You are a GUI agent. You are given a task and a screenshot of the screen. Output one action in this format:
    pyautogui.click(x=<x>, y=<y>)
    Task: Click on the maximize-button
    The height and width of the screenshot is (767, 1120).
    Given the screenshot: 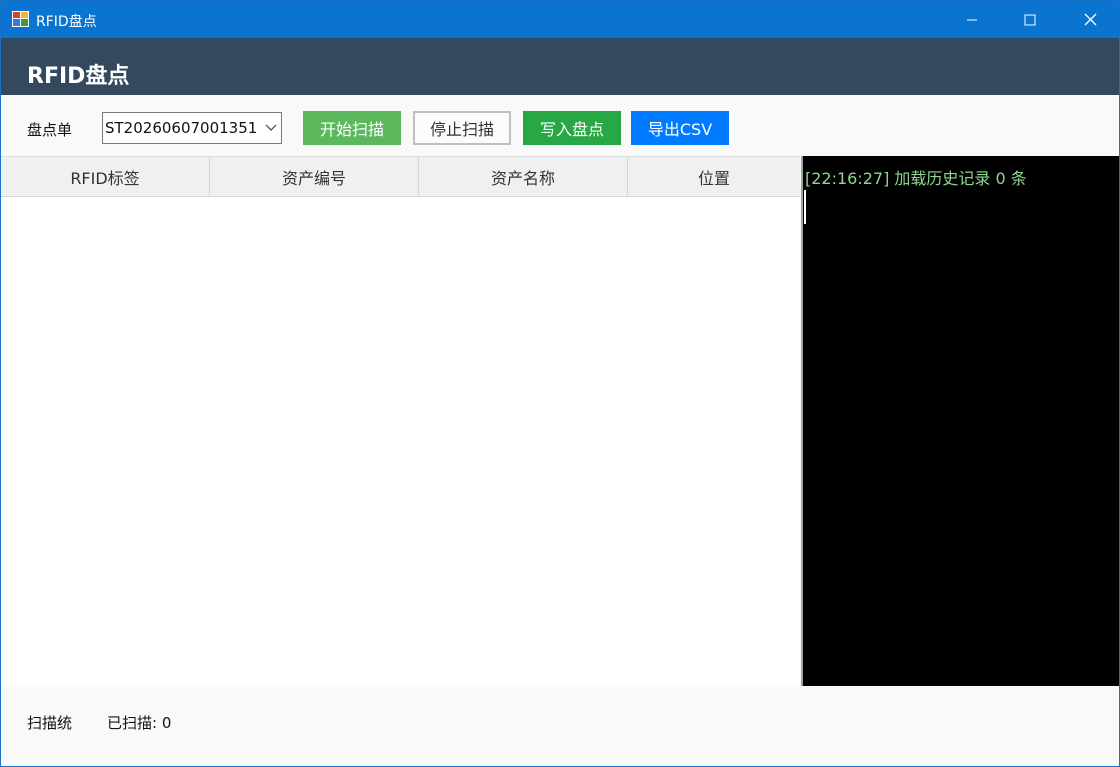 What is the action you would take?
    pyautogui.click(x=1030, y=19)
    